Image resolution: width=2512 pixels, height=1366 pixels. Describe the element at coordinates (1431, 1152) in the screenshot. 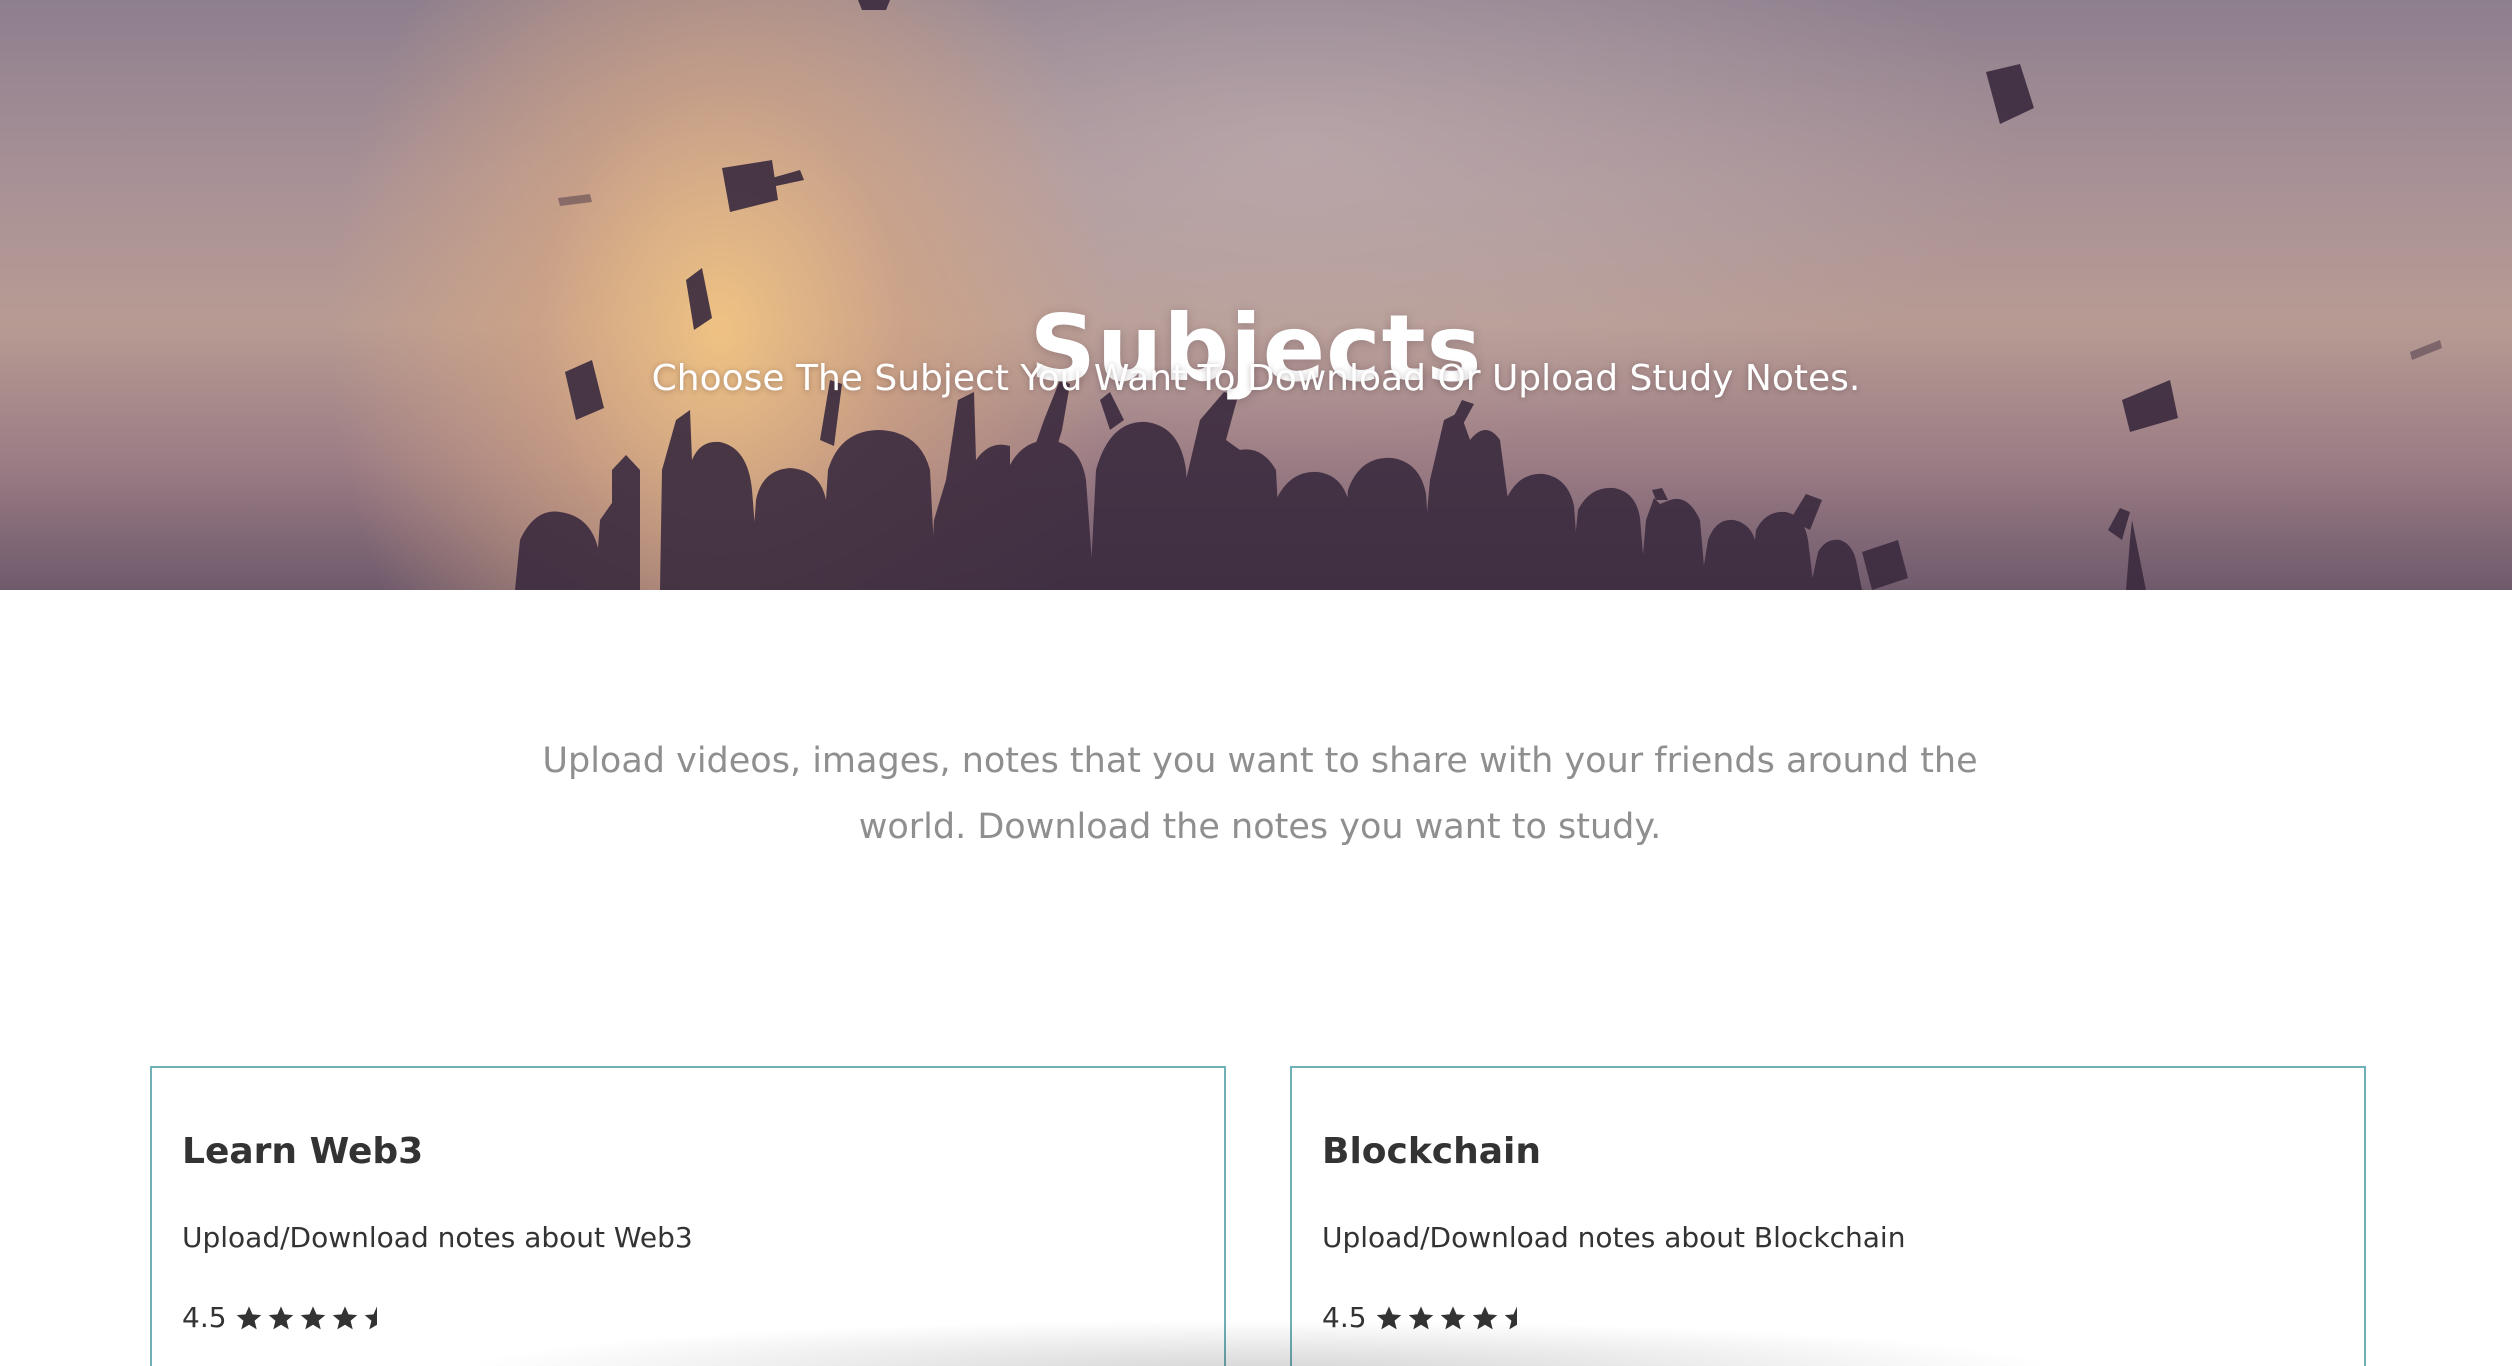

I see `card-title: Blockchain` at that location.